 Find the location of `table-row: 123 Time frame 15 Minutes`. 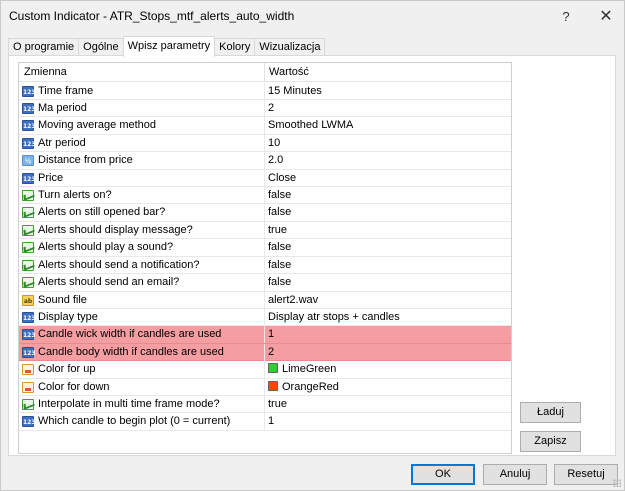

table-row: 123 Time frame 15 Minutes is located at coordinates (265, 91).